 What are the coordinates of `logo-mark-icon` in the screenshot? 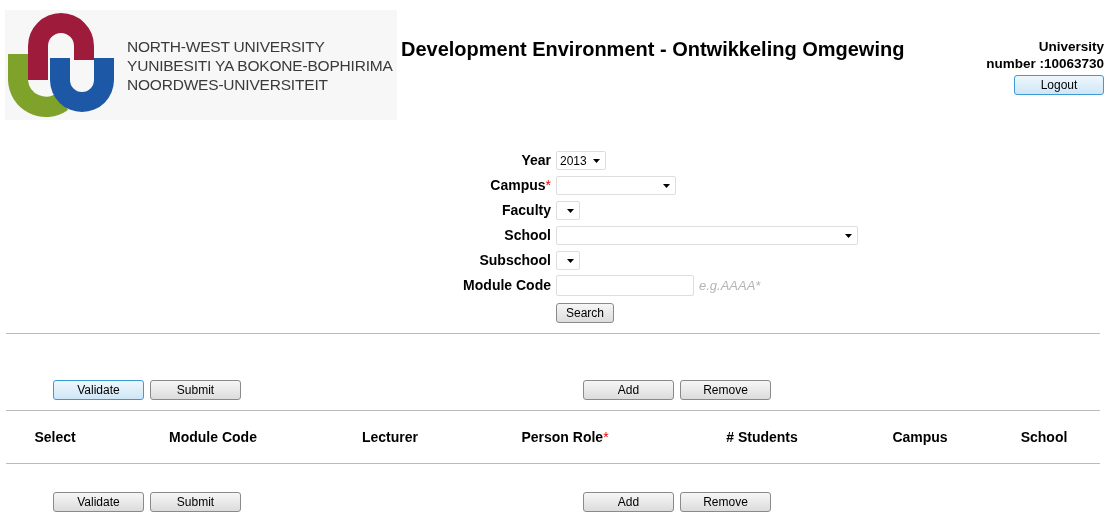 It's located at (61, 65).